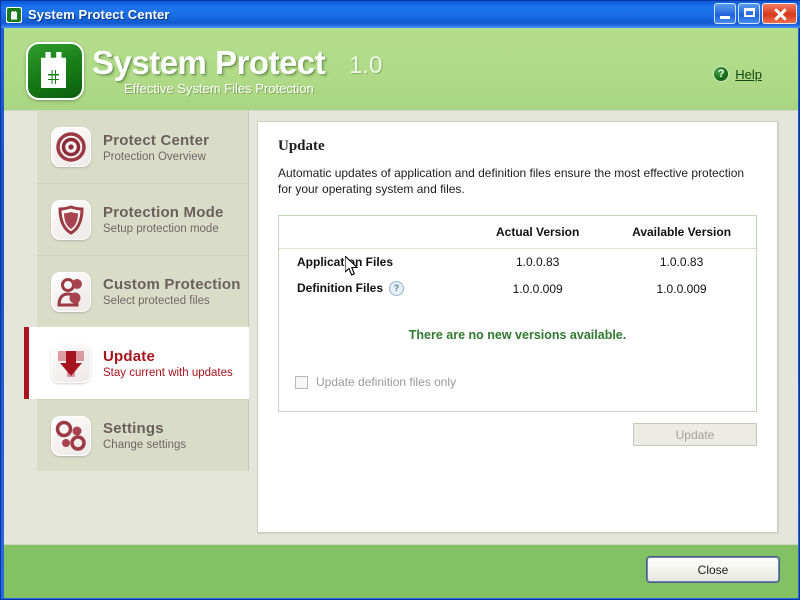 This screenshot has height=600, width=800. I want to click on sidebar-item-subtitle: Select protected files, so click(156, 301).